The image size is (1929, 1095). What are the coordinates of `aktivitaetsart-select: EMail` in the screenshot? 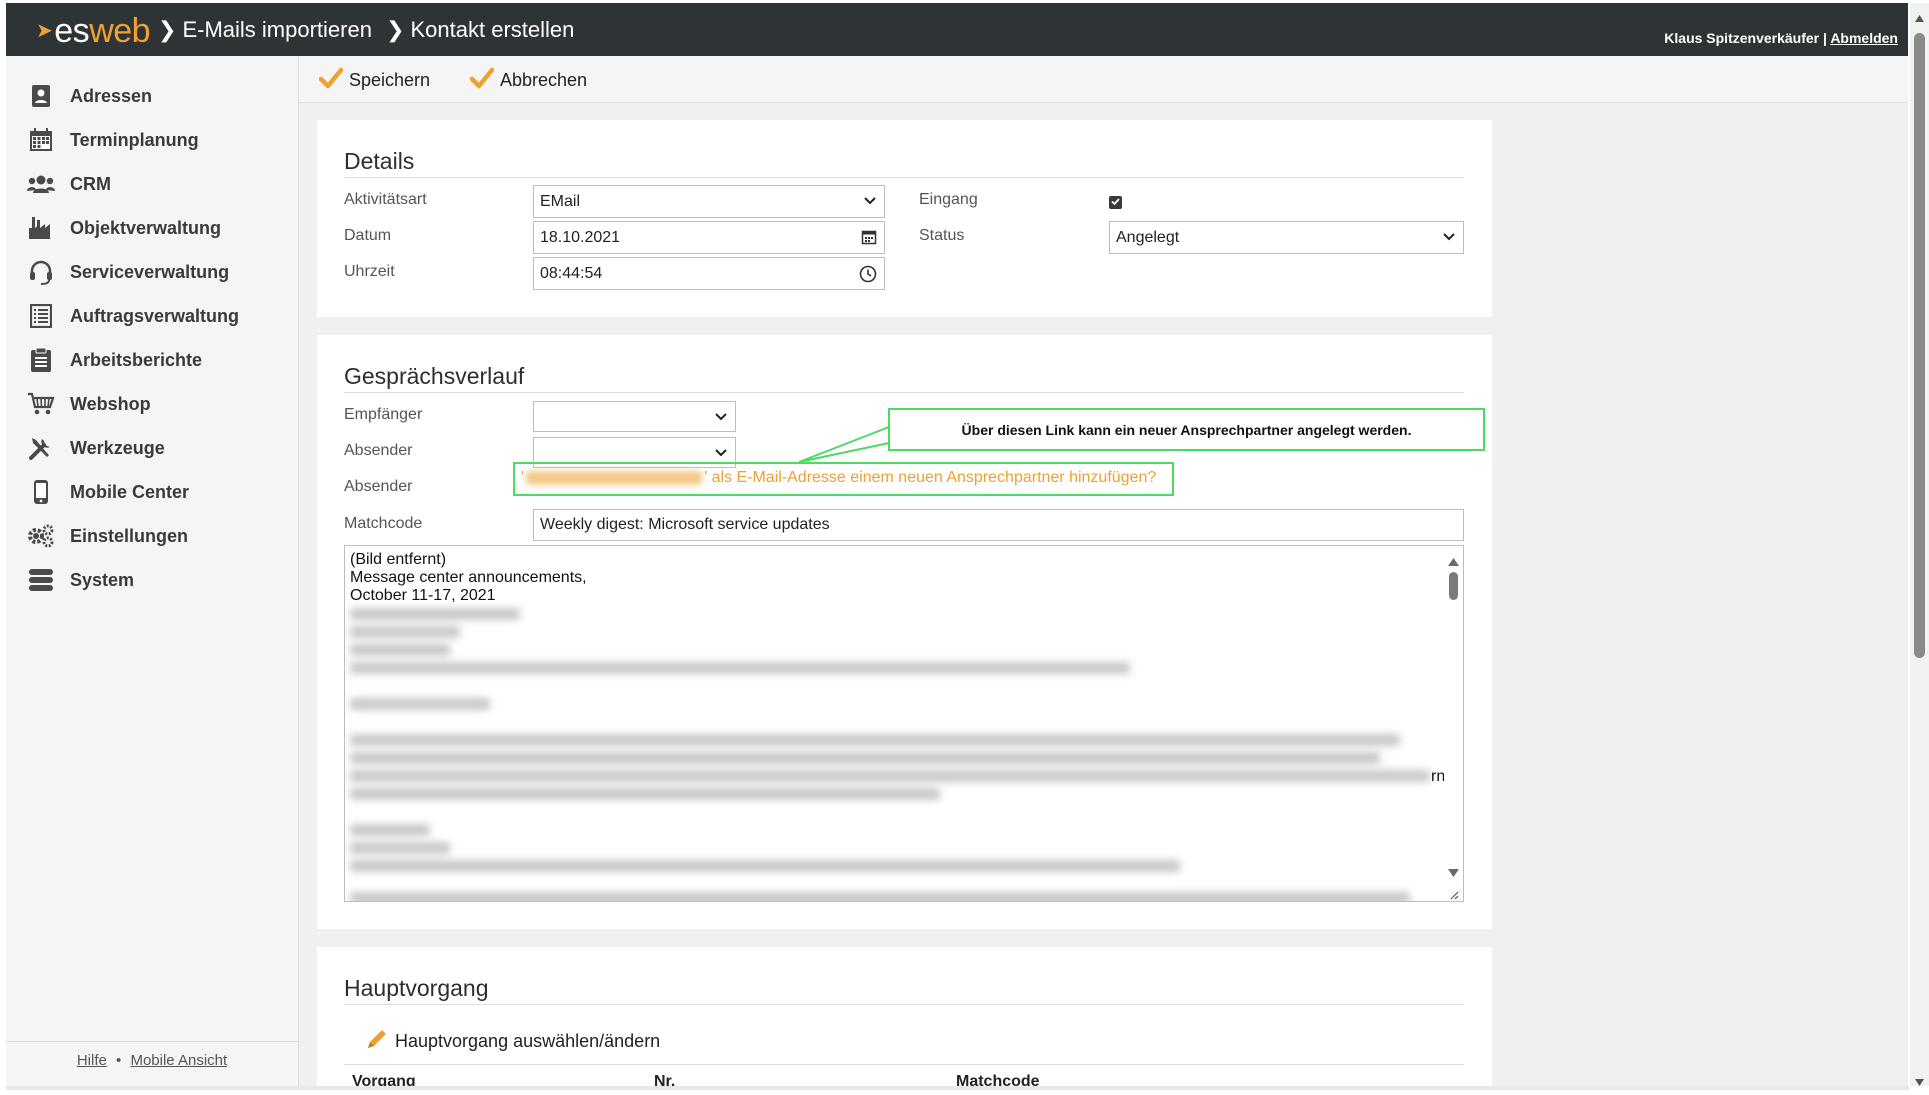 It's located at (709, 201).